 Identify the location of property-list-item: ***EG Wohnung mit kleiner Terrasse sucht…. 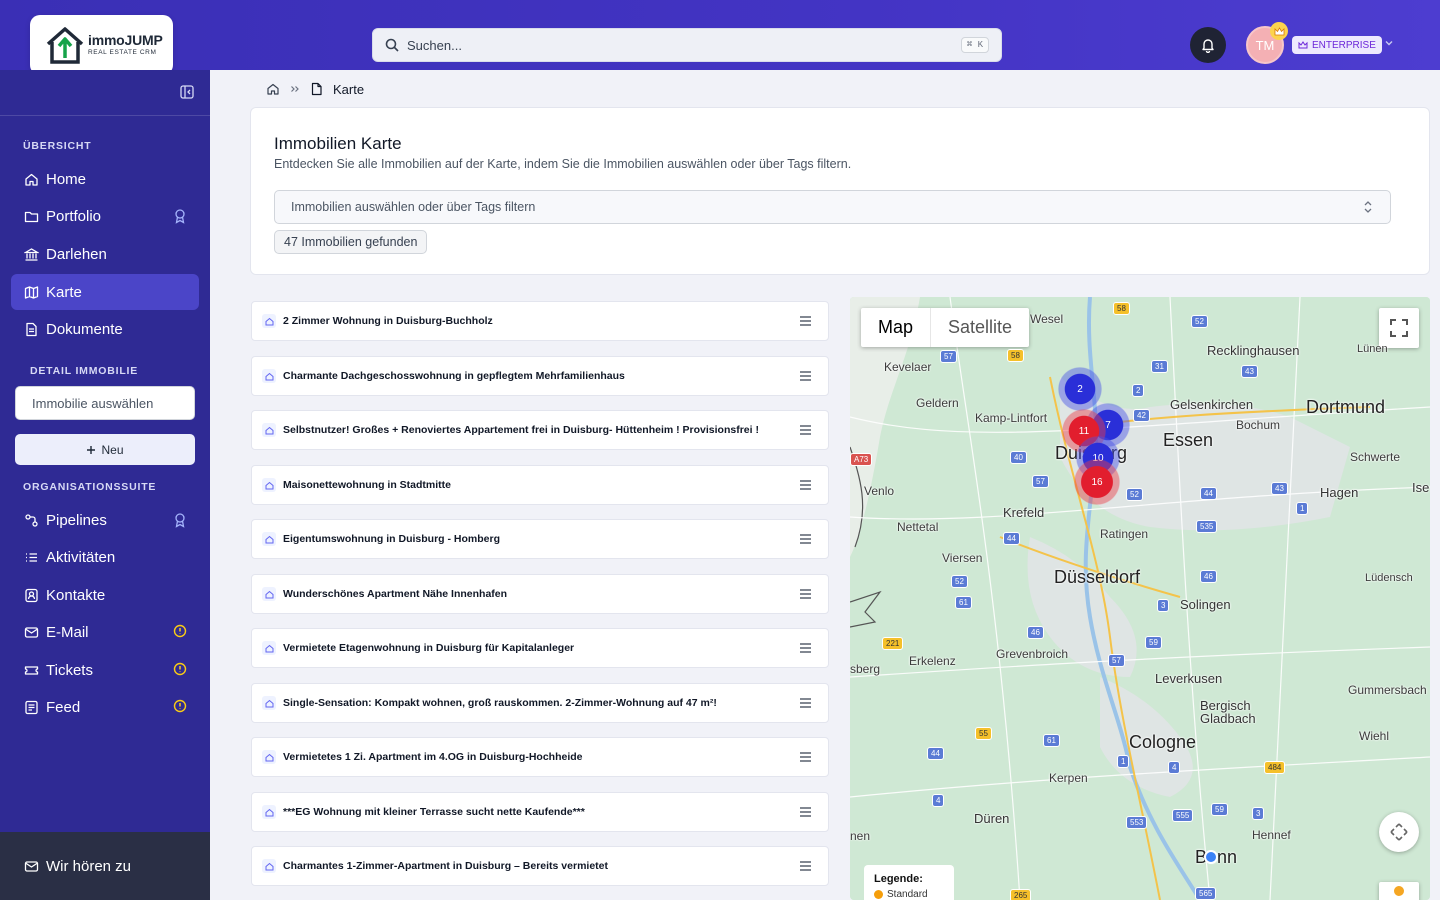
(540, 812).